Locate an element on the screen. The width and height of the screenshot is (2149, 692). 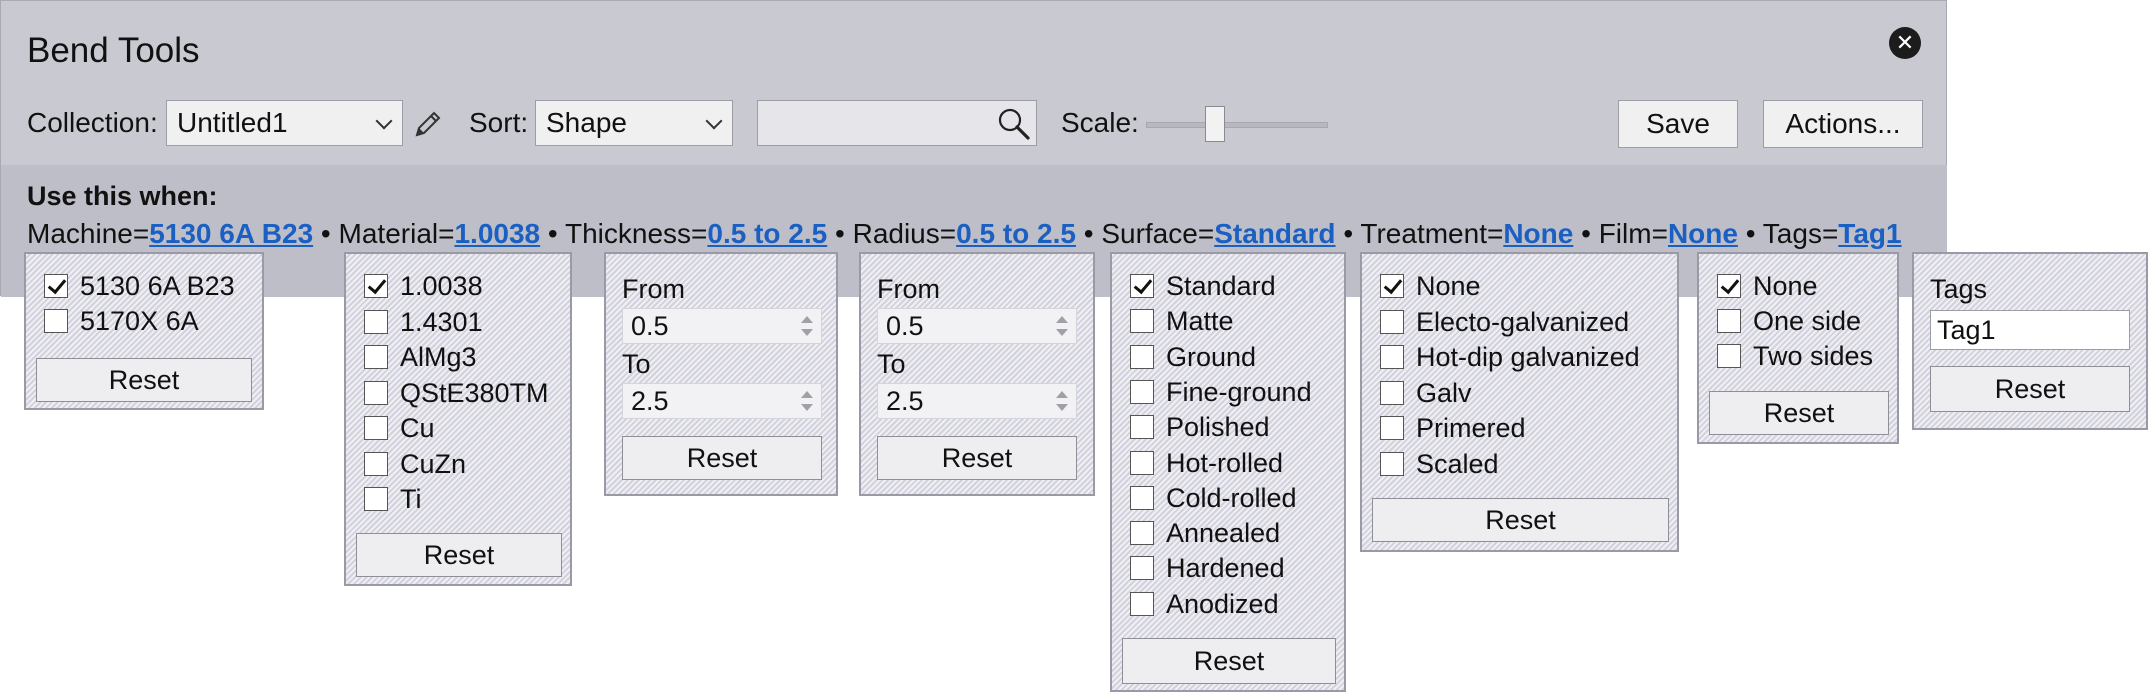
machine-option-label: 5170X 6A is located at coordinates (139, 321).